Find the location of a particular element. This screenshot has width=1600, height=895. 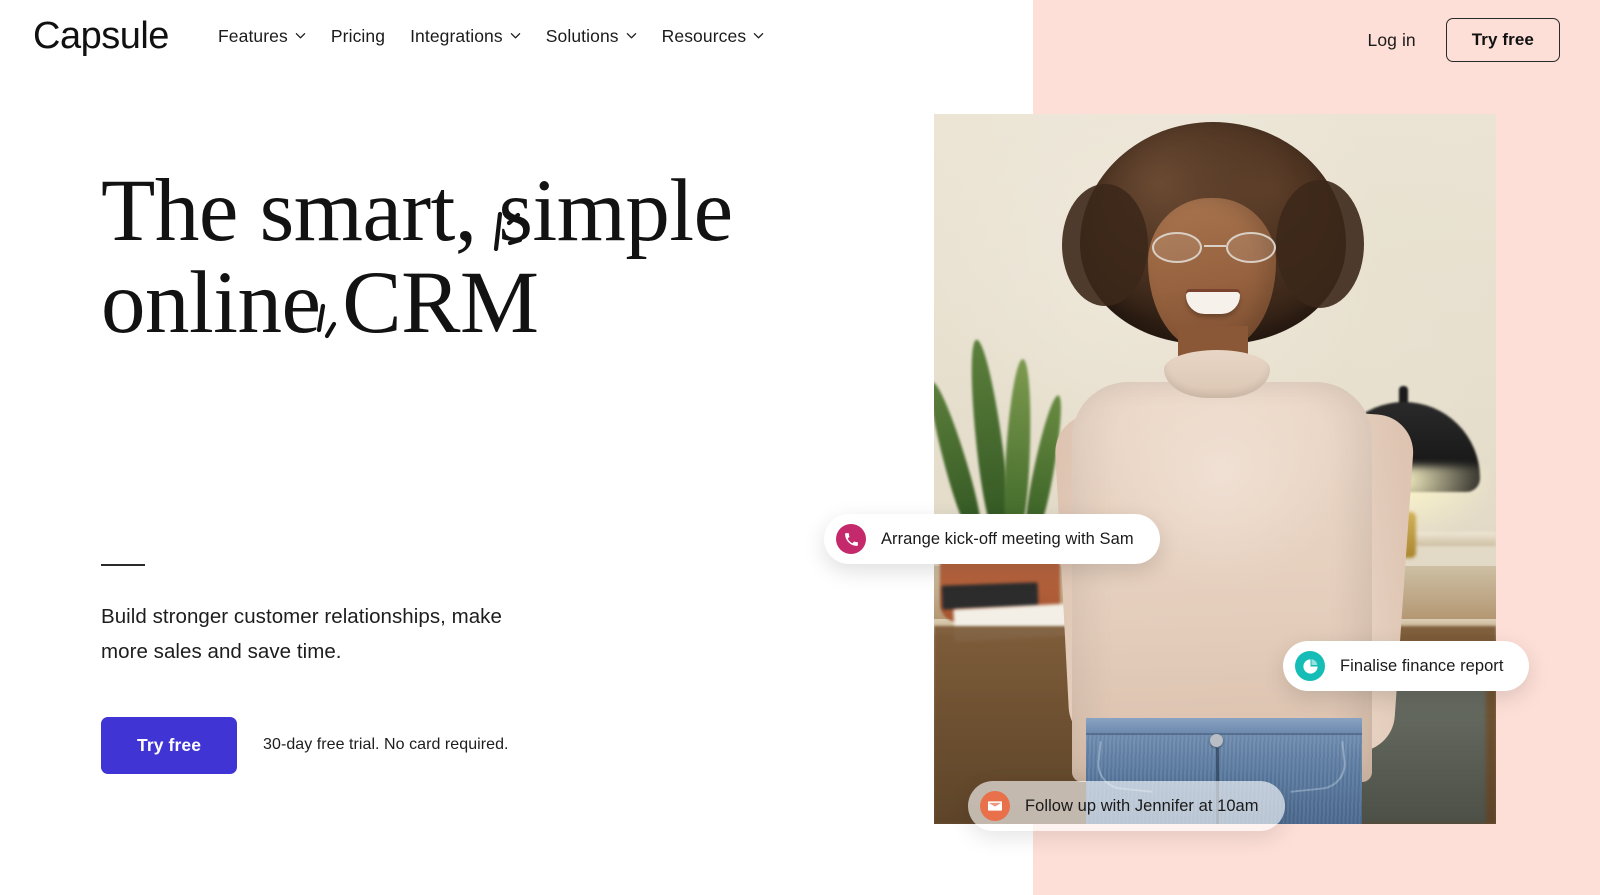

hero-headline-line1: The smart, simple is located at coordinates (417, 211).